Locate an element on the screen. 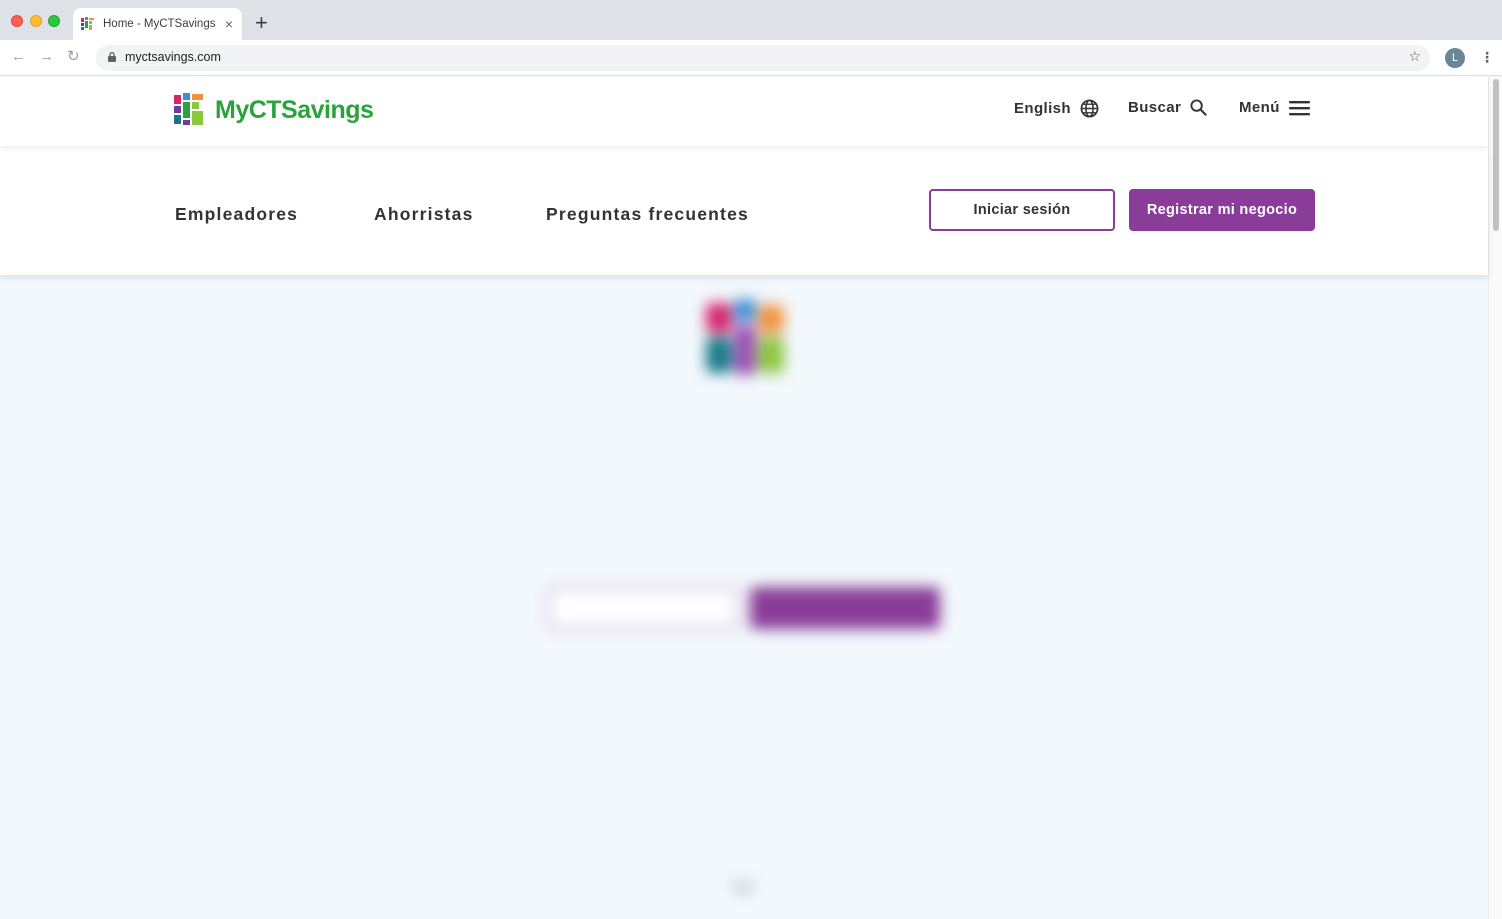  page-scrollbar is located at coordinates (1495, 498).